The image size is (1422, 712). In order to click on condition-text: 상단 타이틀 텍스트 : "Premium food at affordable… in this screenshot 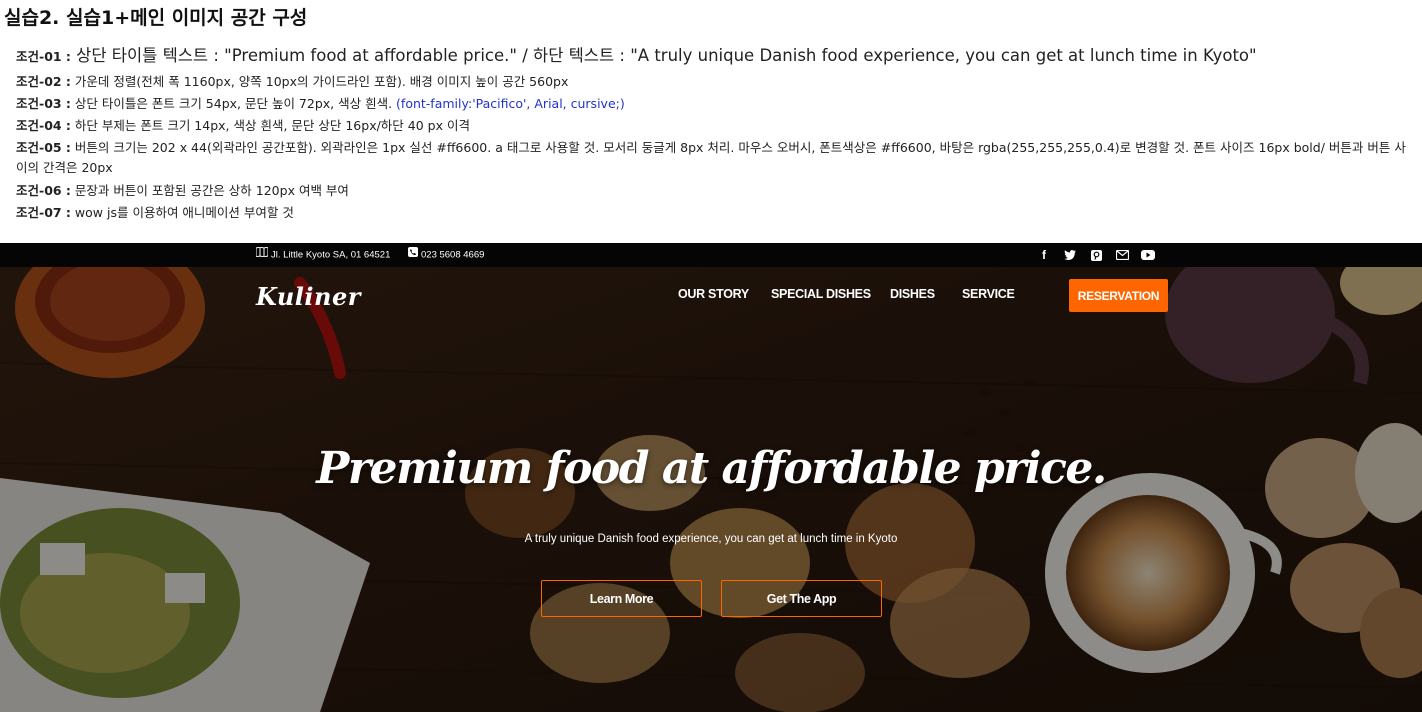, I will do `click(663, 55)`.